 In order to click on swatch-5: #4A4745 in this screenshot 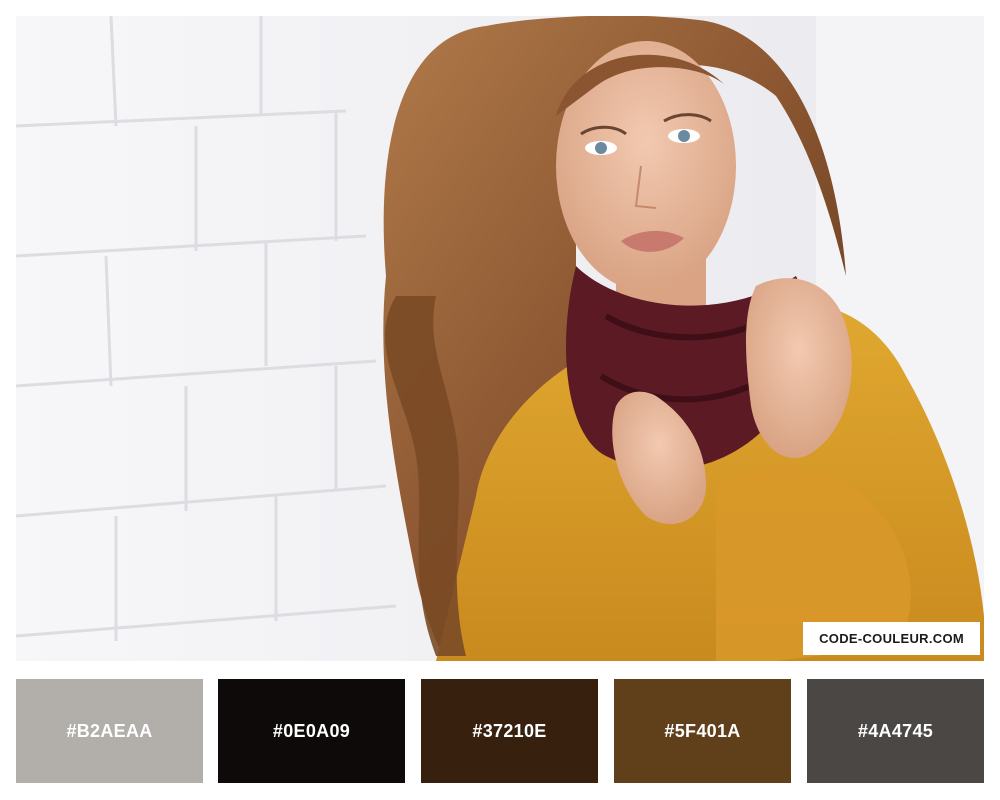, I will do `click(895, 731)`.